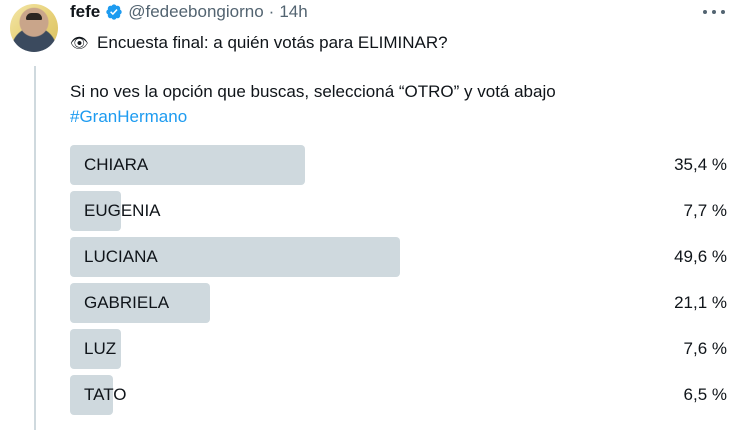 The height and width of the screenshot is (430, 745). What do you see at coordinates (705, 348) in the screenshot?
I see `poll-option-percent: 7,6 %` at bounding box center [705, 348].